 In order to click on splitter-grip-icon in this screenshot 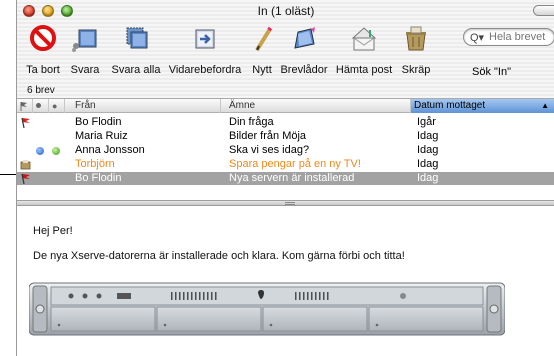, I will do `click(290, 203)`.